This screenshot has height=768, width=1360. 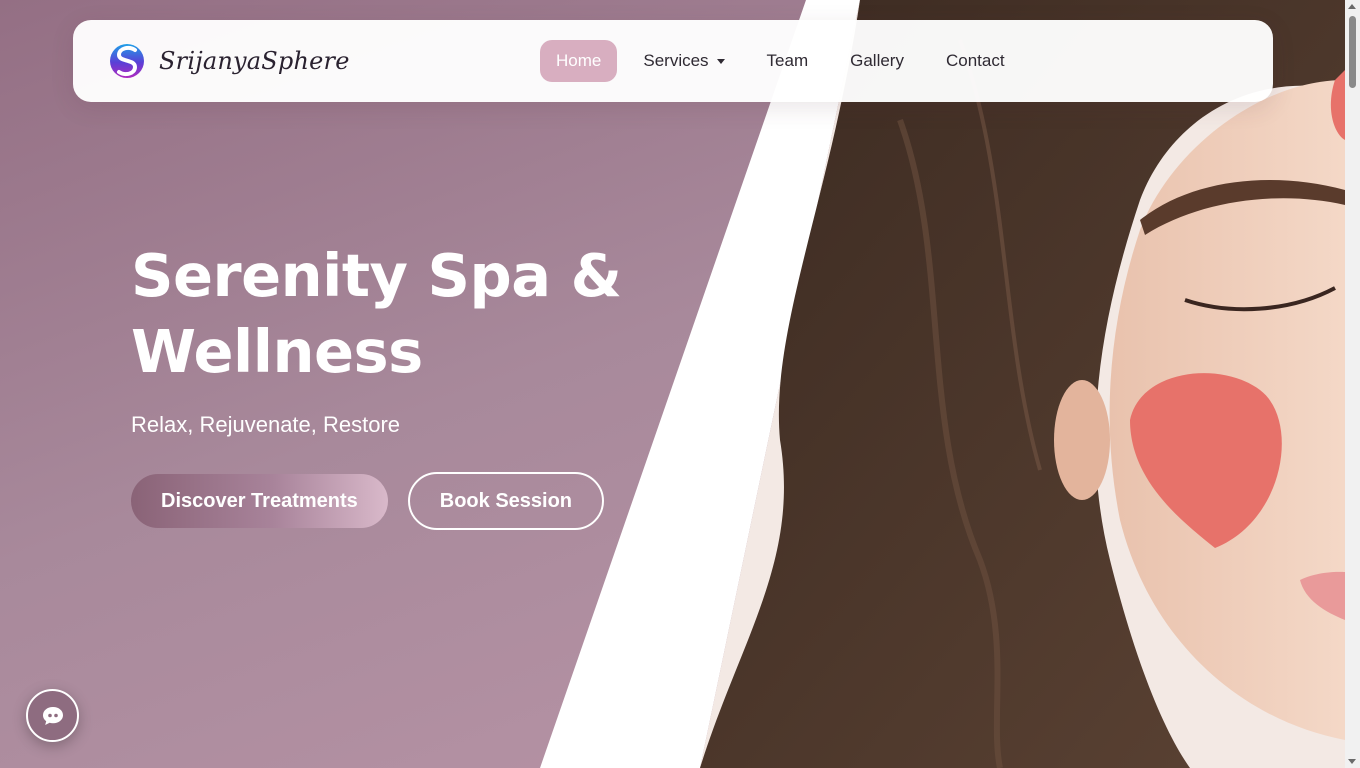 I want to click on hero-title-line2: Wellness, so click(x=277, y=351).